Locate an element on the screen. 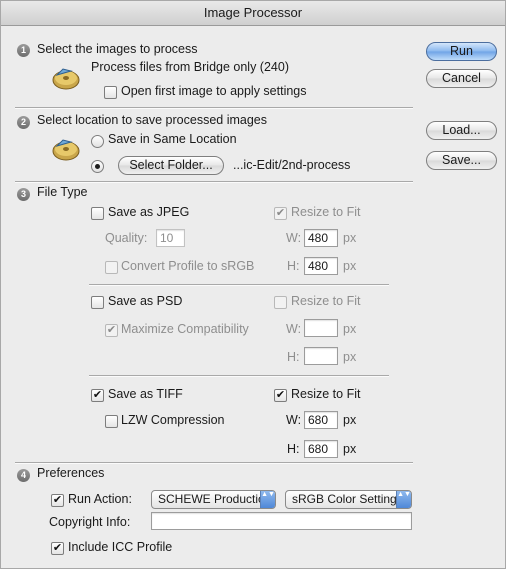  window-title: Image Processor is located at coordinates (253, 13).